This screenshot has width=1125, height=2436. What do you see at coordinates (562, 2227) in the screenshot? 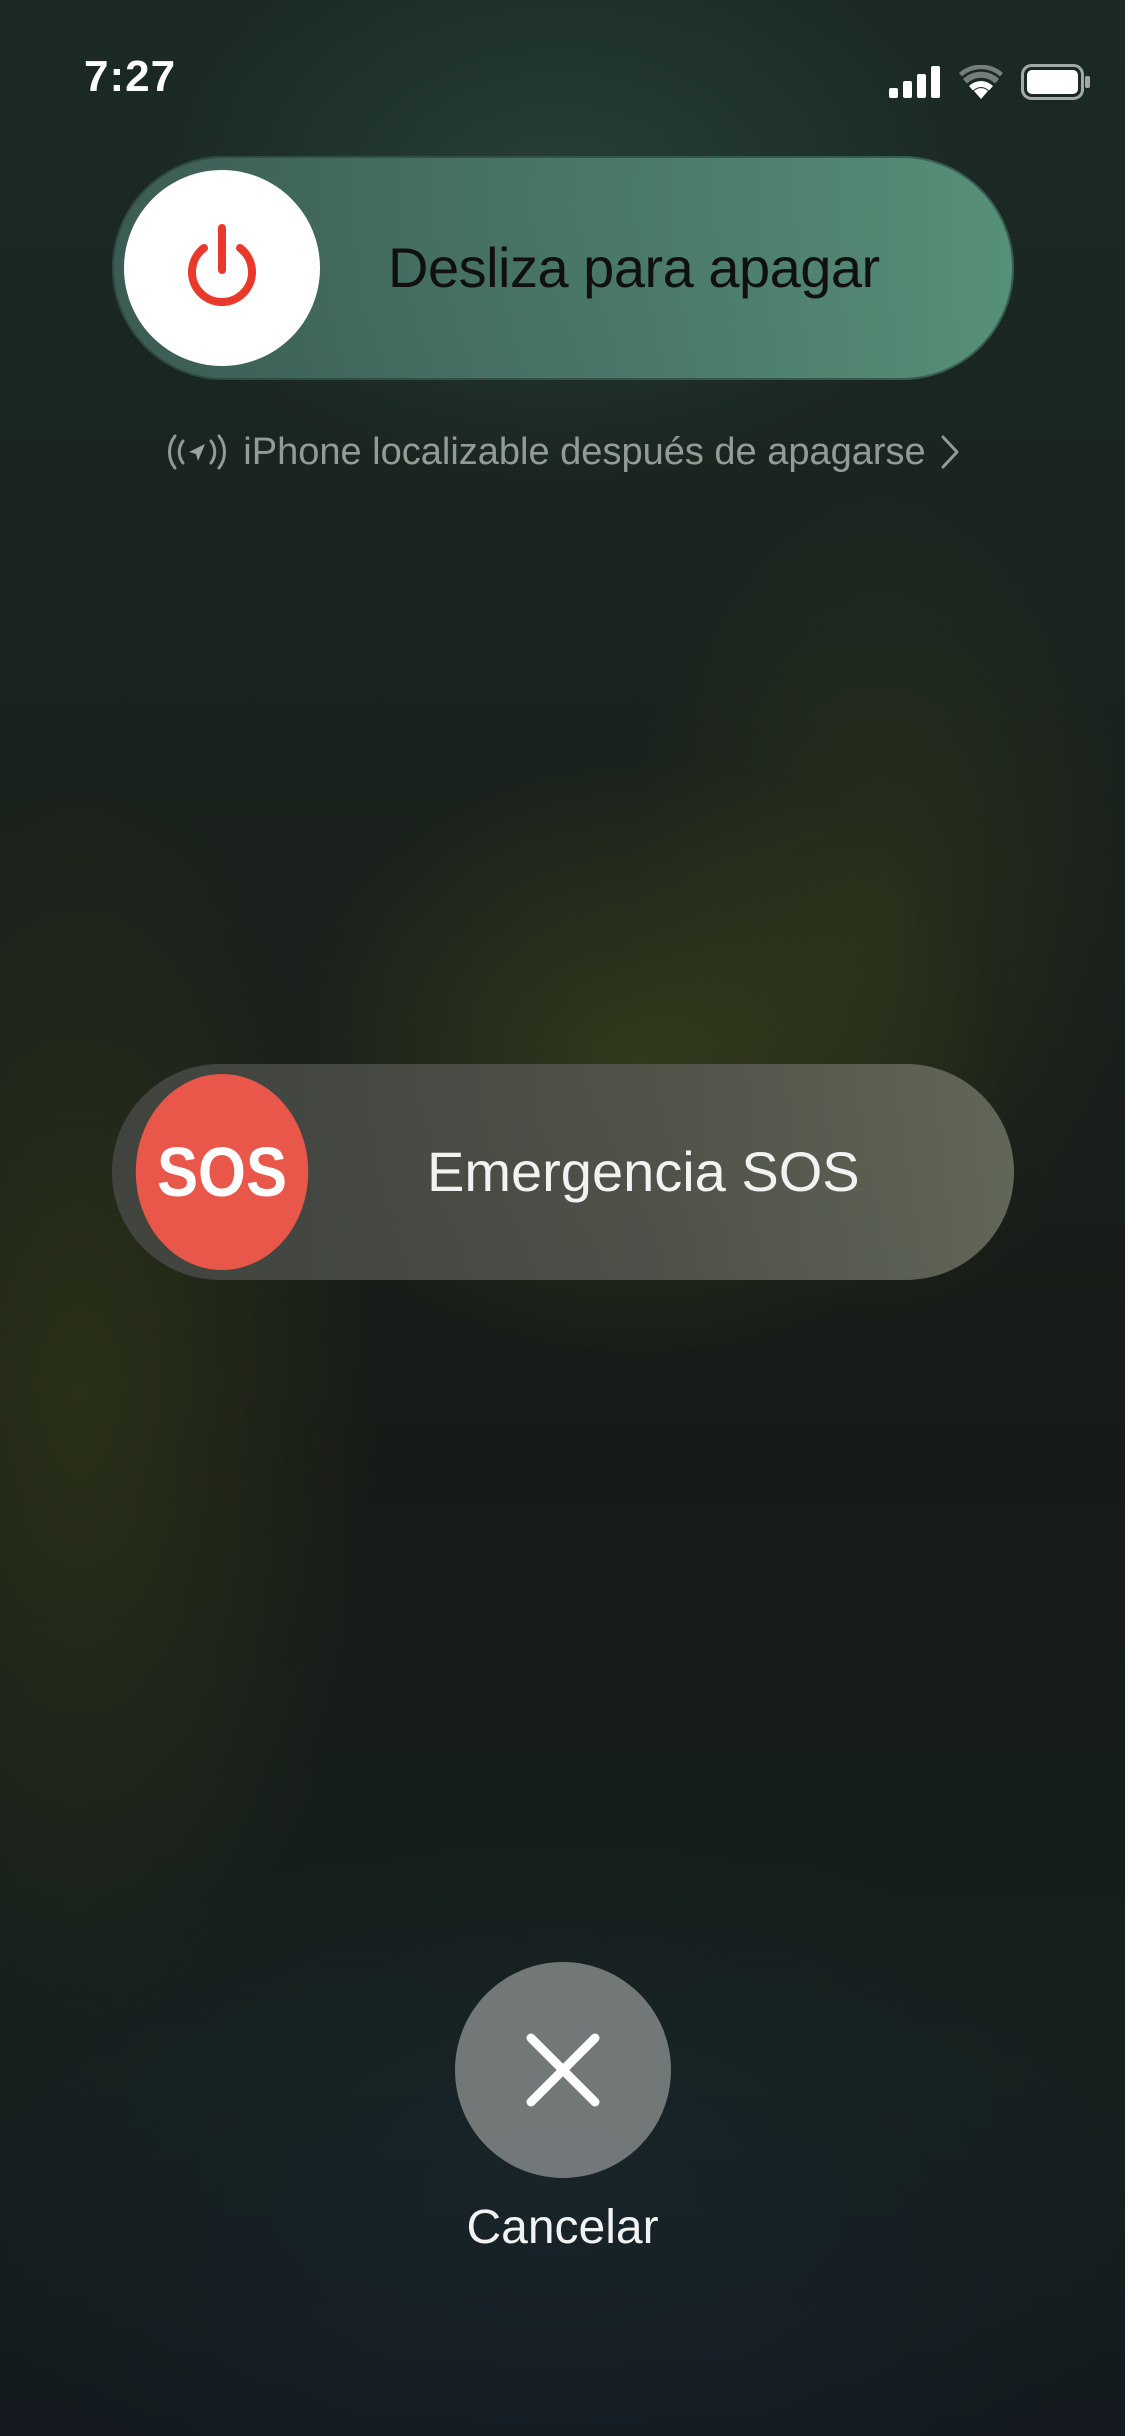
I see `cancel-label: Cancelar` at bounding box center [562, 2227].